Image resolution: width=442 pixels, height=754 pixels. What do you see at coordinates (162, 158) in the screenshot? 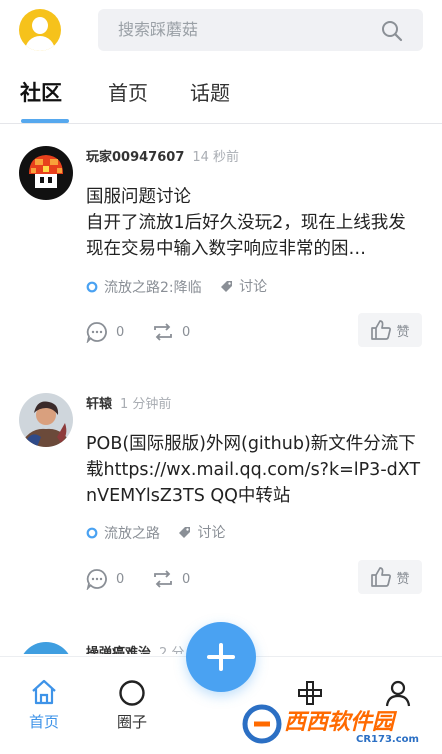
I see `username: 玩家00947607 14 秒前` at bounding box center [162, 158].